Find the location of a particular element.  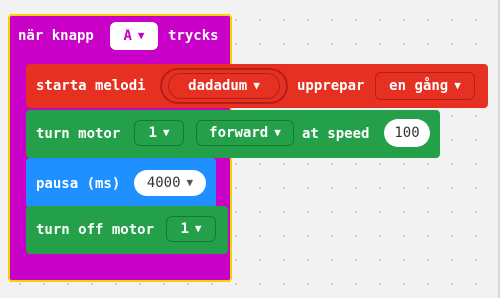

melody-dropdown: dadadum ▼ is located at coordinates (224, 86).